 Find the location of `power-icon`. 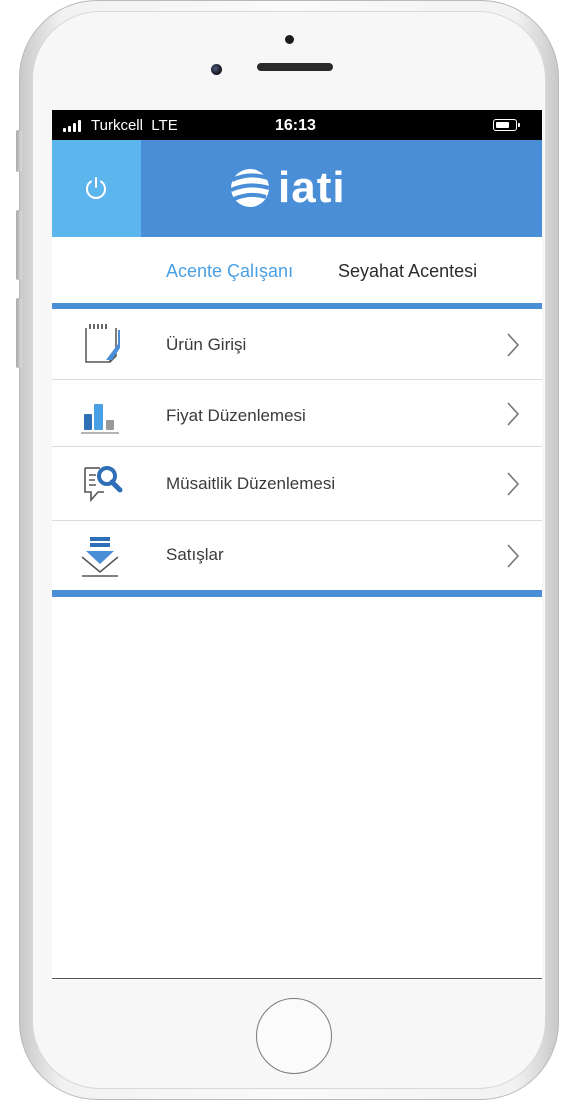

power-icon is located at coordinates (96, 188).